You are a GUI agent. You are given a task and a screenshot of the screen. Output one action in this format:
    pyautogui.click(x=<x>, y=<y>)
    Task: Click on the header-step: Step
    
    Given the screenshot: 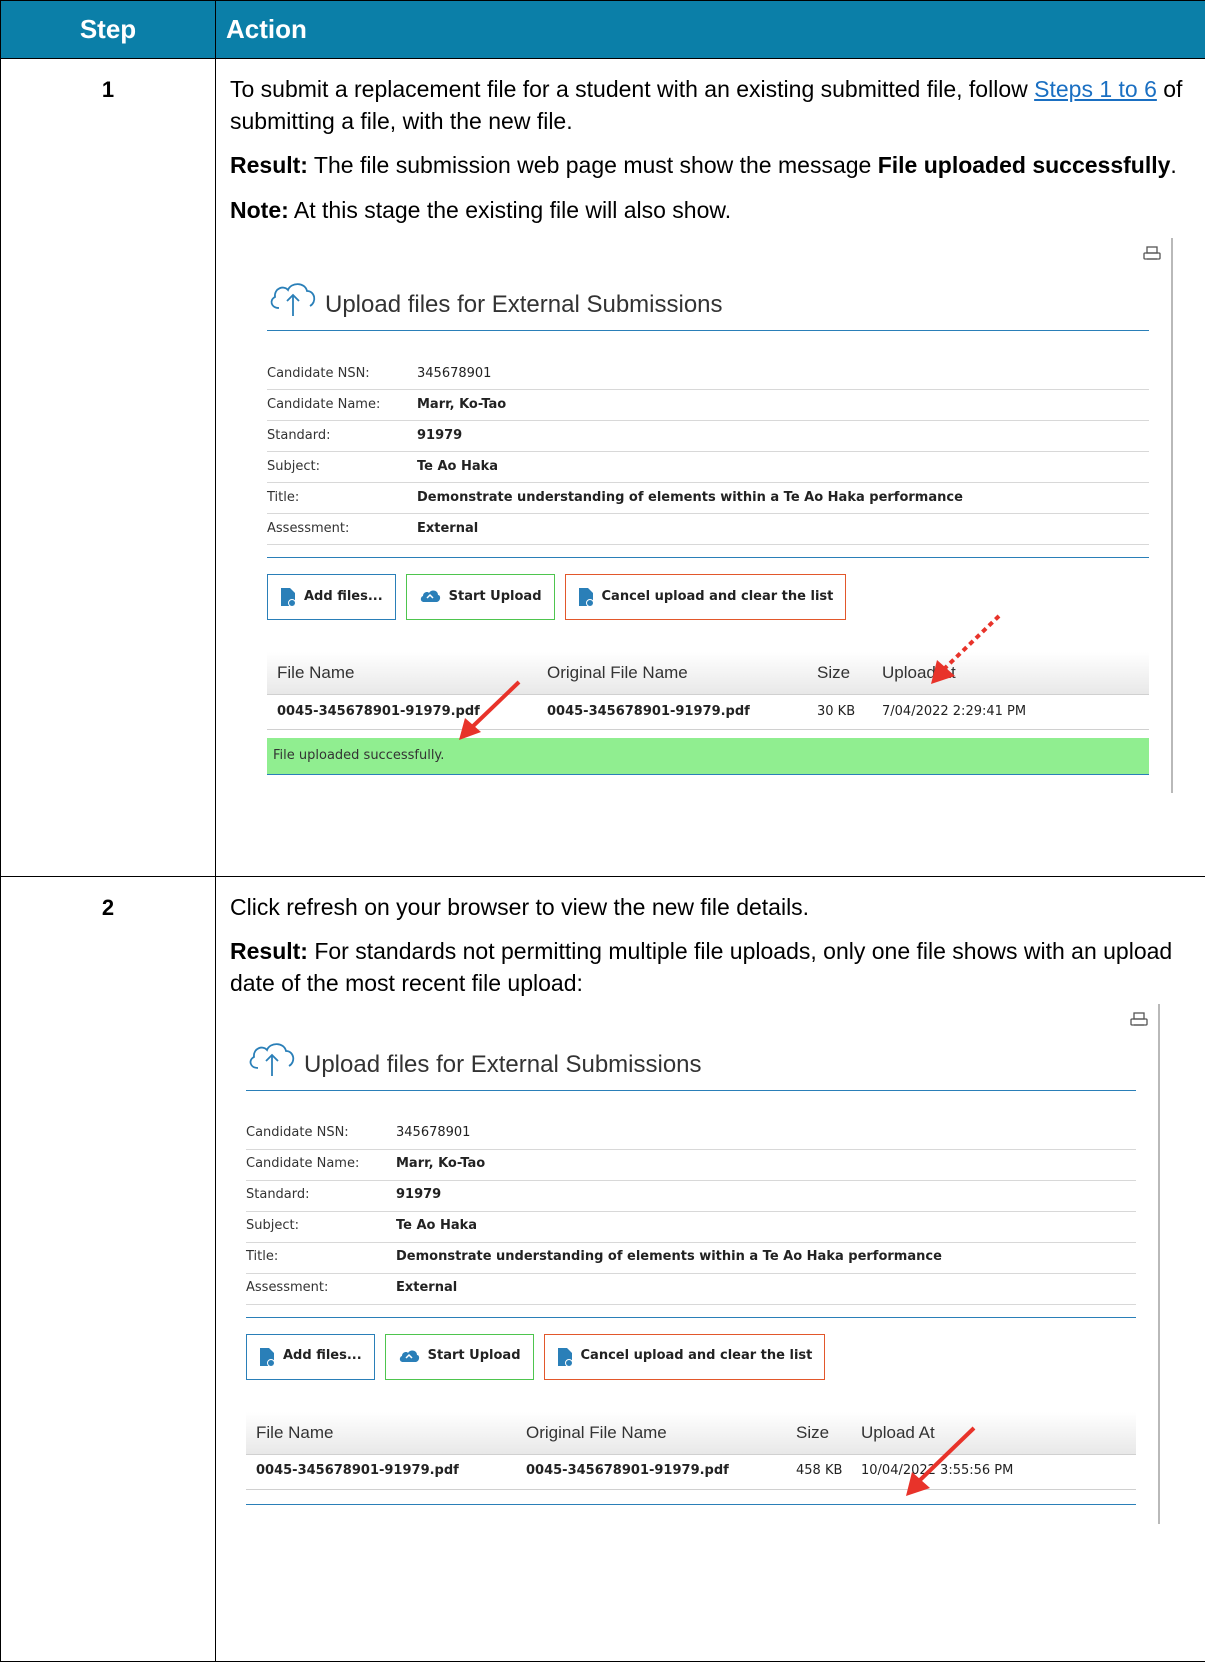 What is the action you would take?
    pyautogui.click(x=108, y=30)
    